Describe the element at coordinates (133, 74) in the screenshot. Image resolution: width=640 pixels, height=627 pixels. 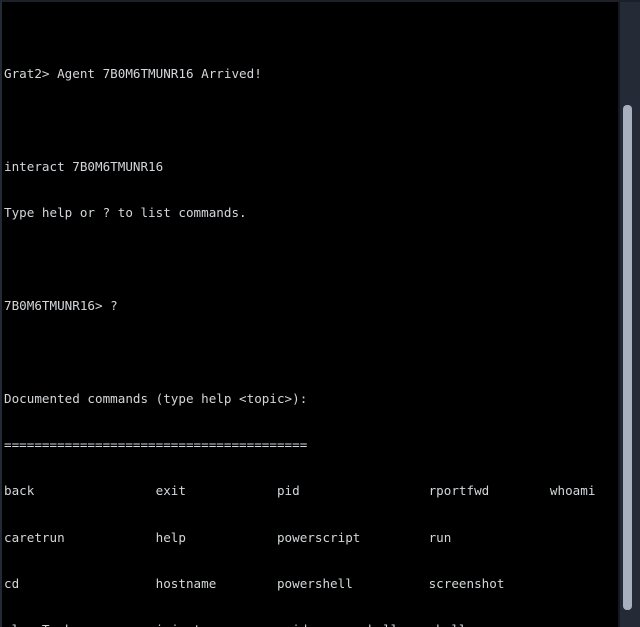
I see `terminal-line-agent-arrived: Grat2> Agent 7B0M6TMUNR16 Arrived!` at that location.